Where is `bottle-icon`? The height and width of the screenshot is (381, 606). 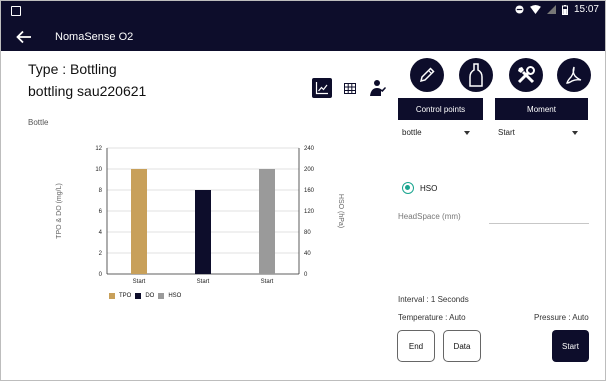
bottle-icon is located at coordinates (476, 75).